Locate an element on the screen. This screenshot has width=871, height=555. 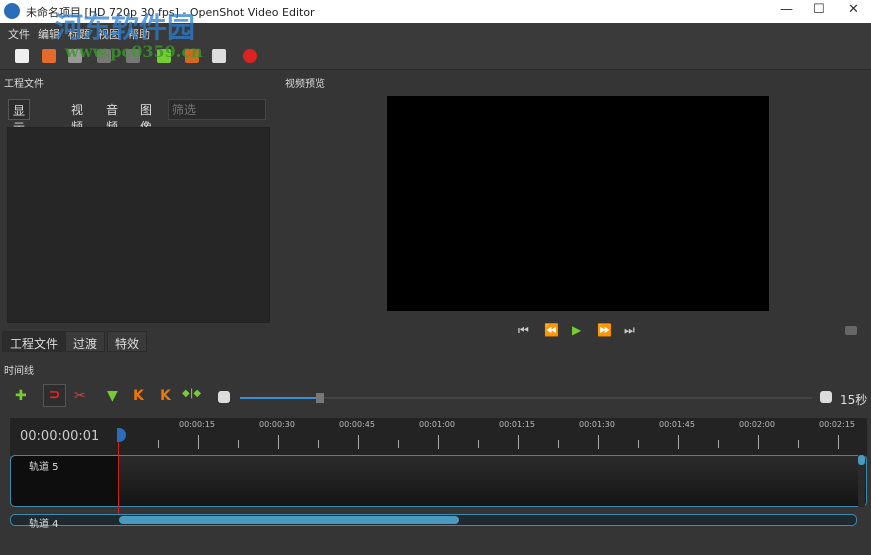
new-project-icon is located at coordinates (22, 56).